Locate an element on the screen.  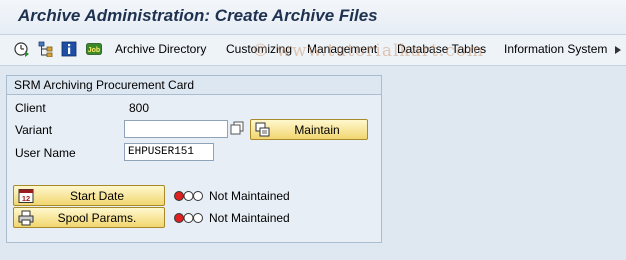
spool-status-text: Not Maintained is located at coordinates (249, 218).